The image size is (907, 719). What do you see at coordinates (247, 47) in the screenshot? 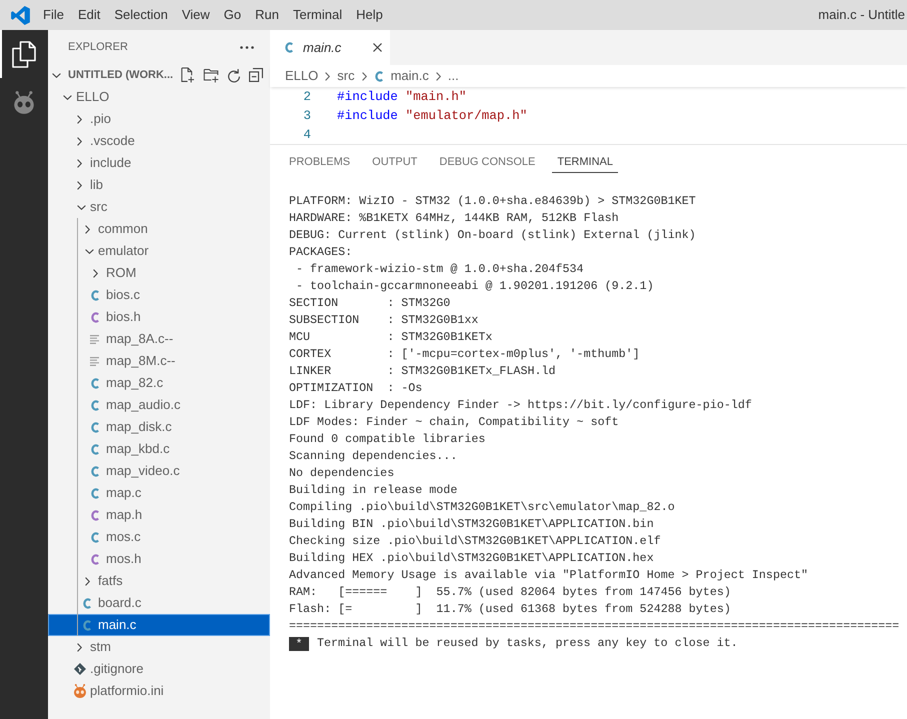
I see `more-icon` at bounding box center [247, 47].